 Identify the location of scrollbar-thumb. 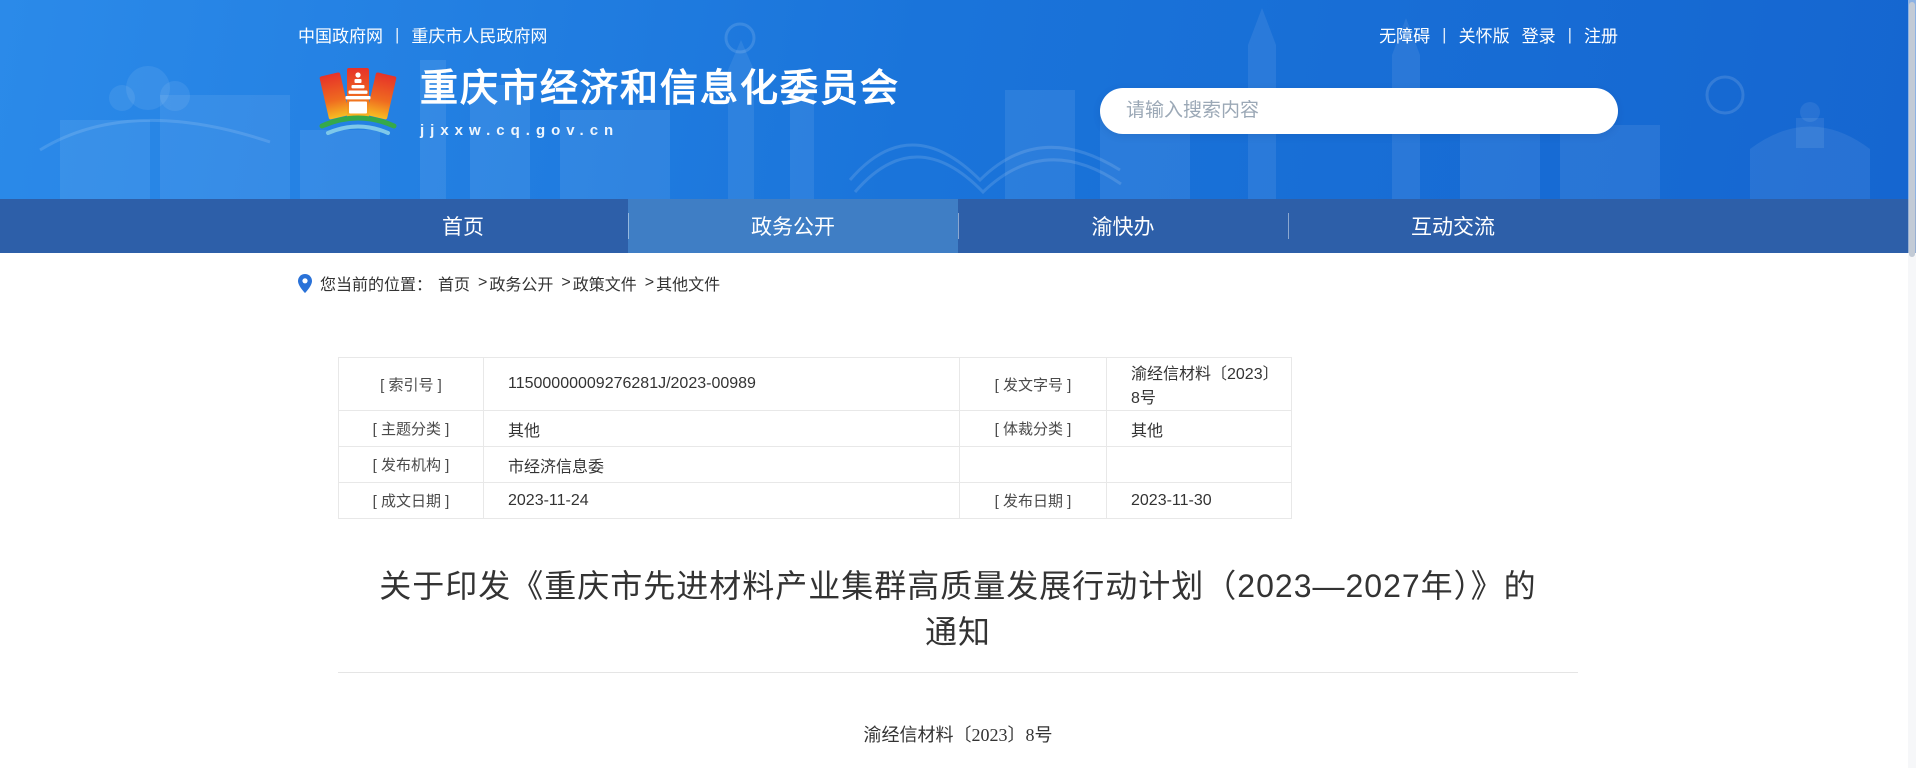
(1912, 129).